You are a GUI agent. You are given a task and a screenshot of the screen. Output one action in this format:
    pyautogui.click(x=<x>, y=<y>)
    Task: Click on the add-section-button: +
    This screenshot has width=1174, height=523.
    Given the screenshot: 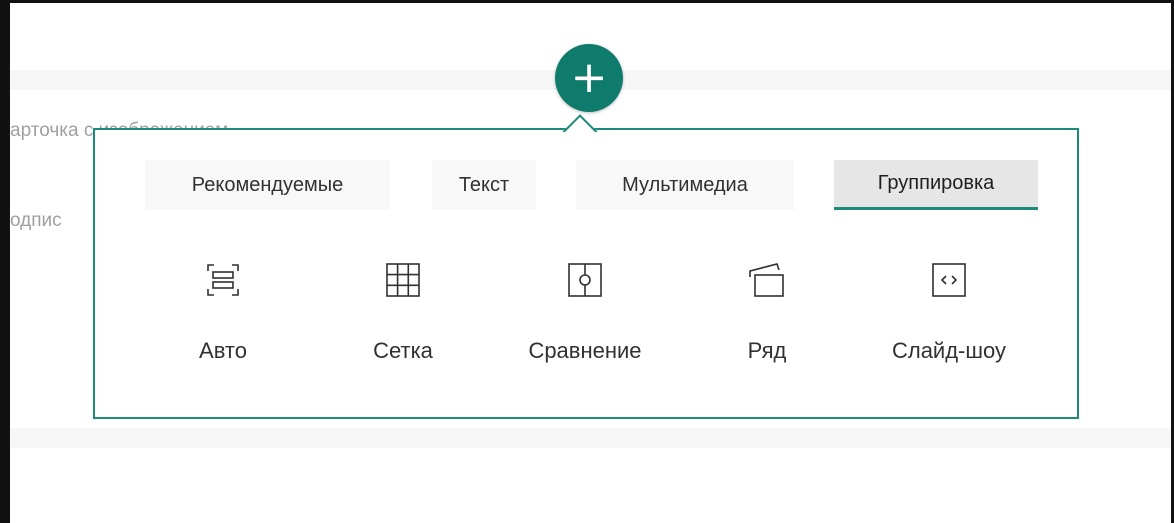 What is the action you would take?
    pyautogui.click(x=589, y=78)
    